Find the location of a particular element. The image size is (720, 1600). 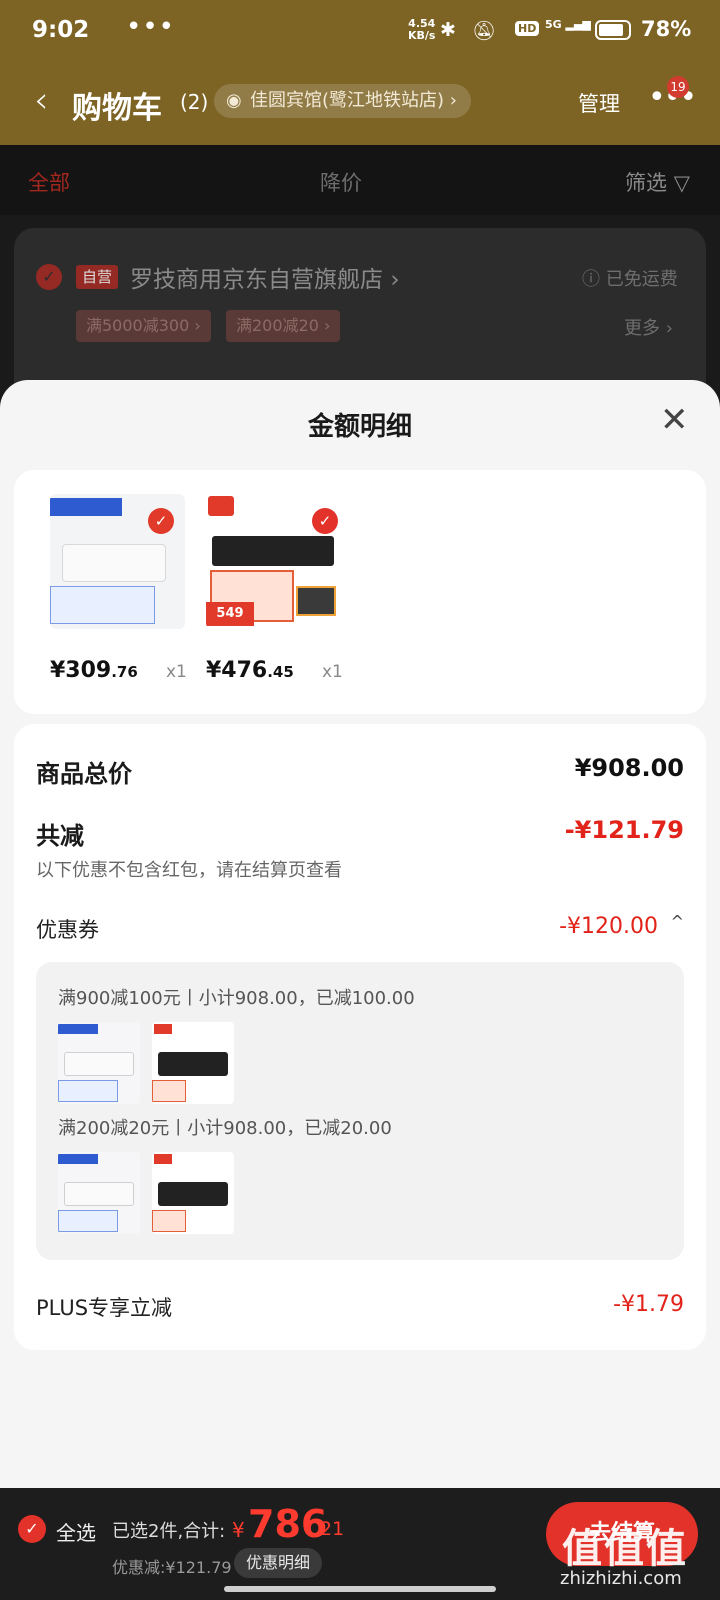

total-value: ¥908.00 is located at coordinates (629, 768).